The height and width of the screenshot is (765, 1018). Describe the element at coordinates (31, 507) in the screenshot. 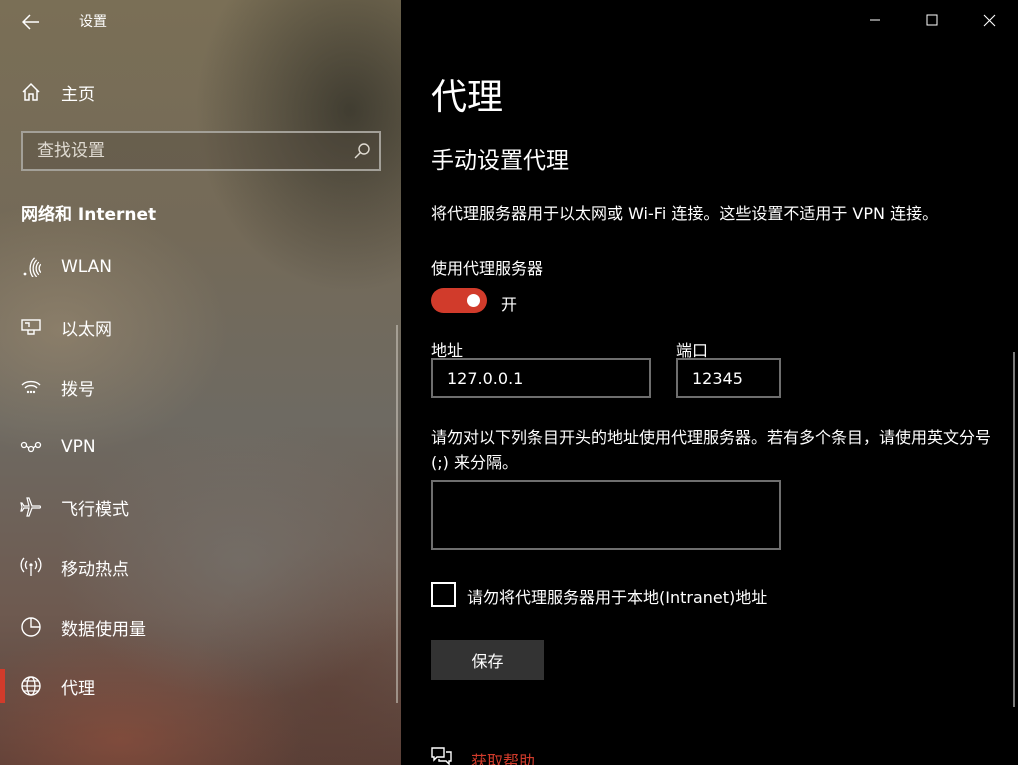

I see `airplane-icon` at that location.